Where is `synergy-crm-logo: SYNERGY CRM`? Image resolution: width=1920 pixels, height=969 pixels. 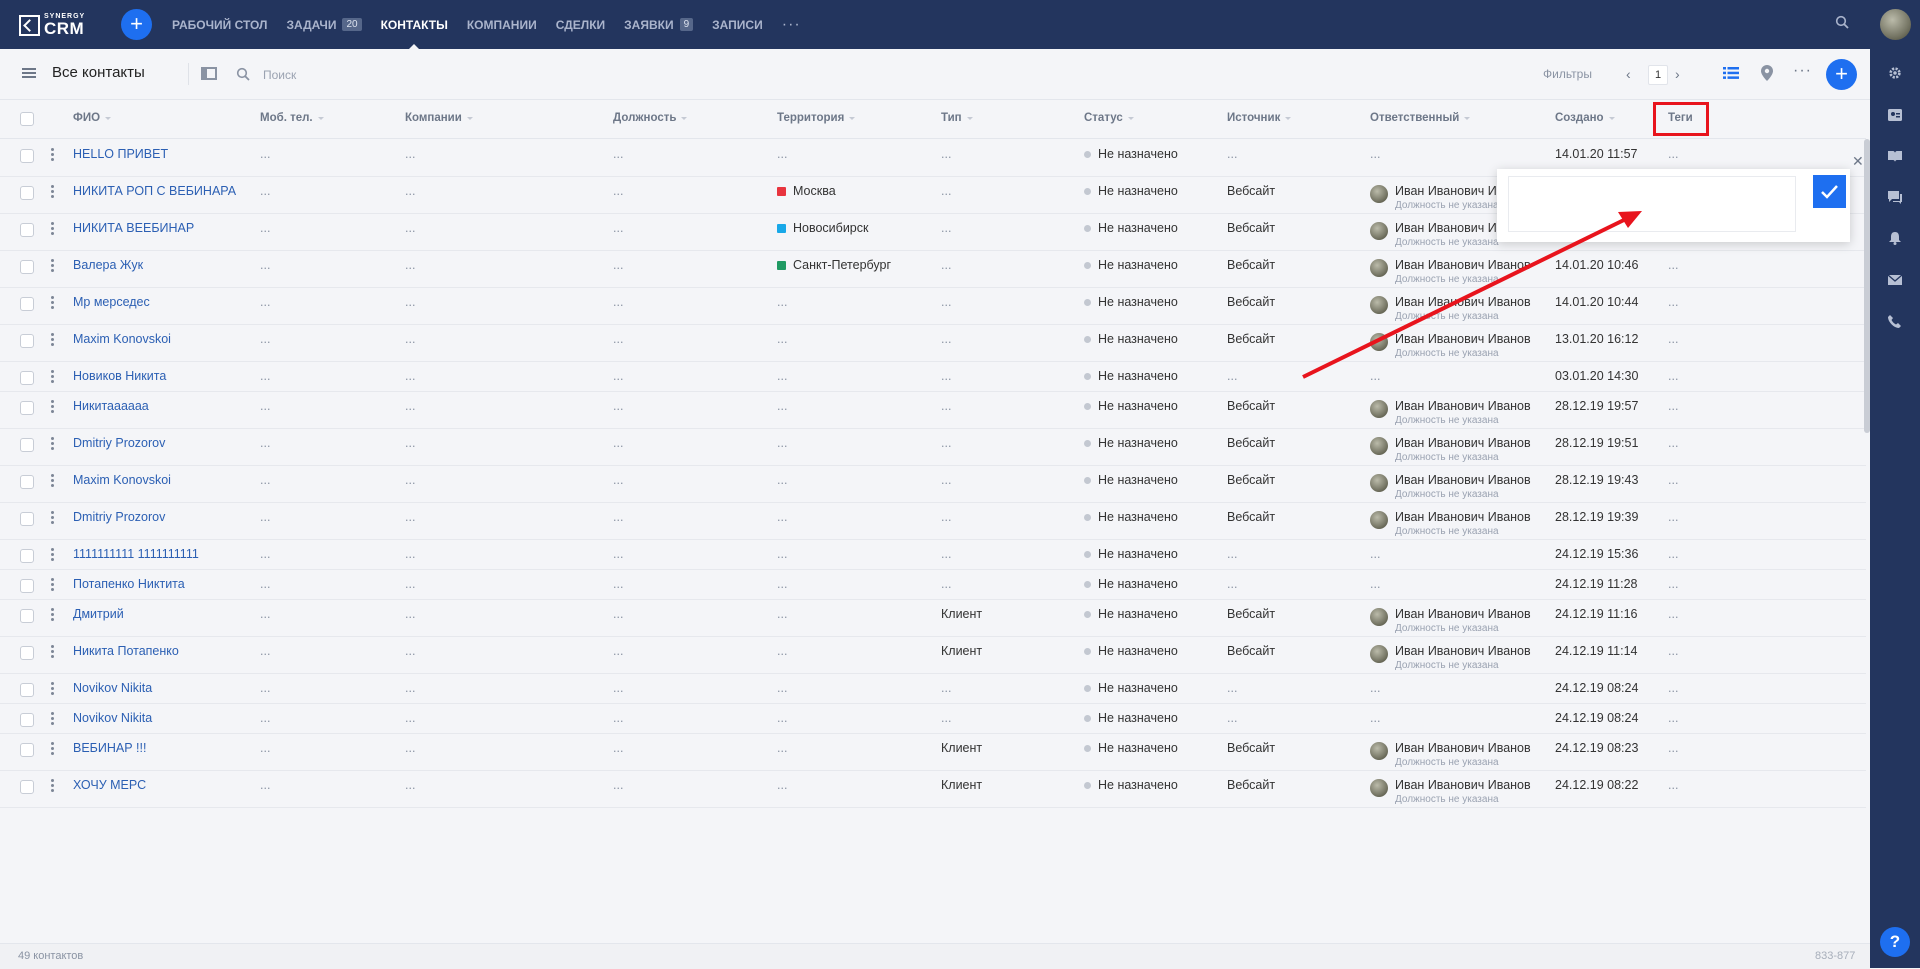
synergy-crm-logo: SYNERGY CRM is located at coordinates (52, 25).